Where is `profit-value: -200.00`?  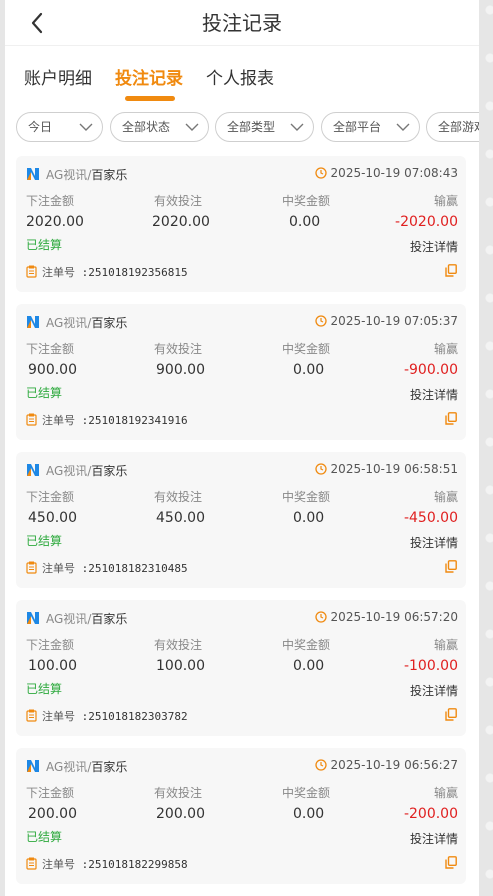
profit-value: -200.00 is located at coordinates (430, 814).